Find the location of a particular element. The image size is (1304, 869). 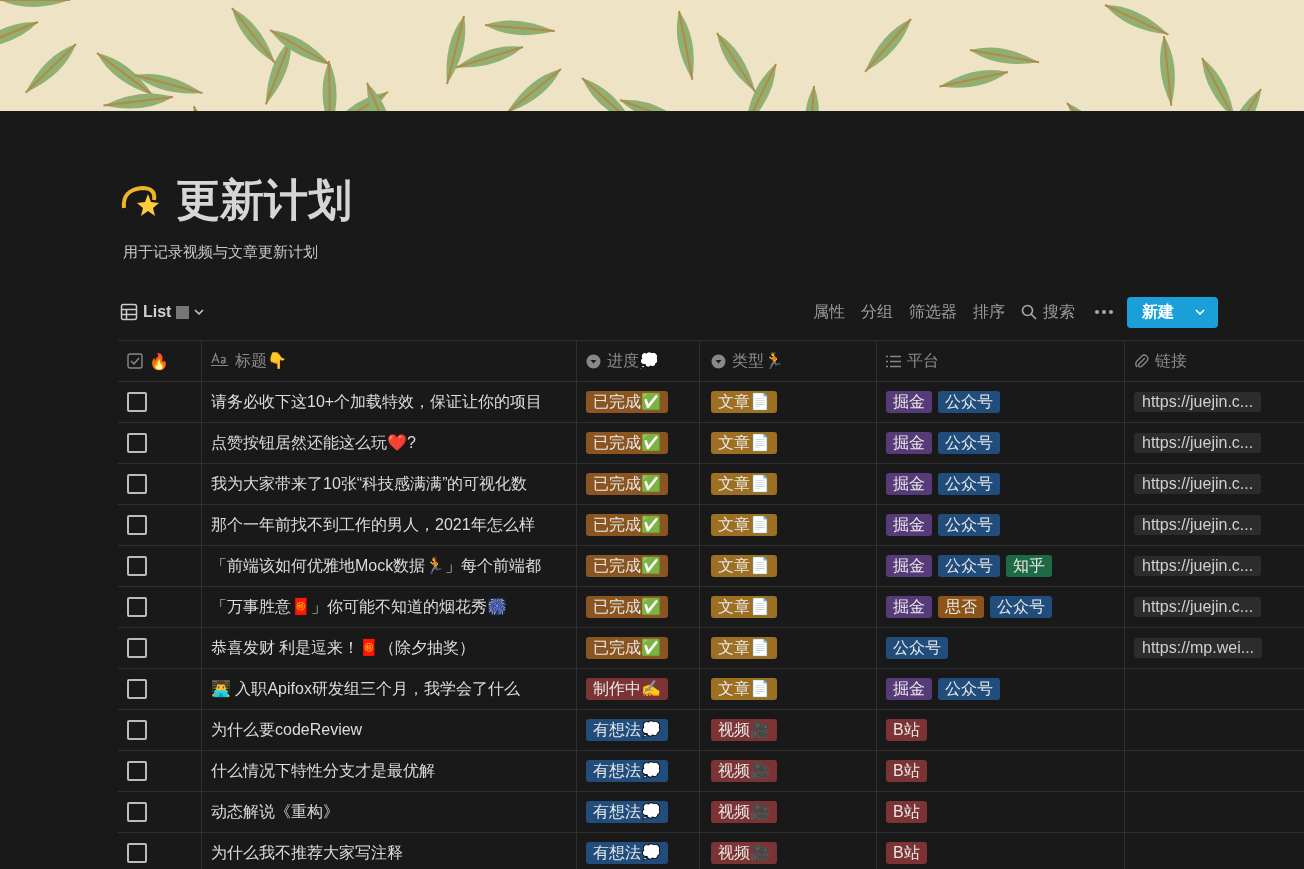

row-title: 「万事胜意🧧」你可能不知道的烟花秀🎆 is located at coordinates (359, 607).